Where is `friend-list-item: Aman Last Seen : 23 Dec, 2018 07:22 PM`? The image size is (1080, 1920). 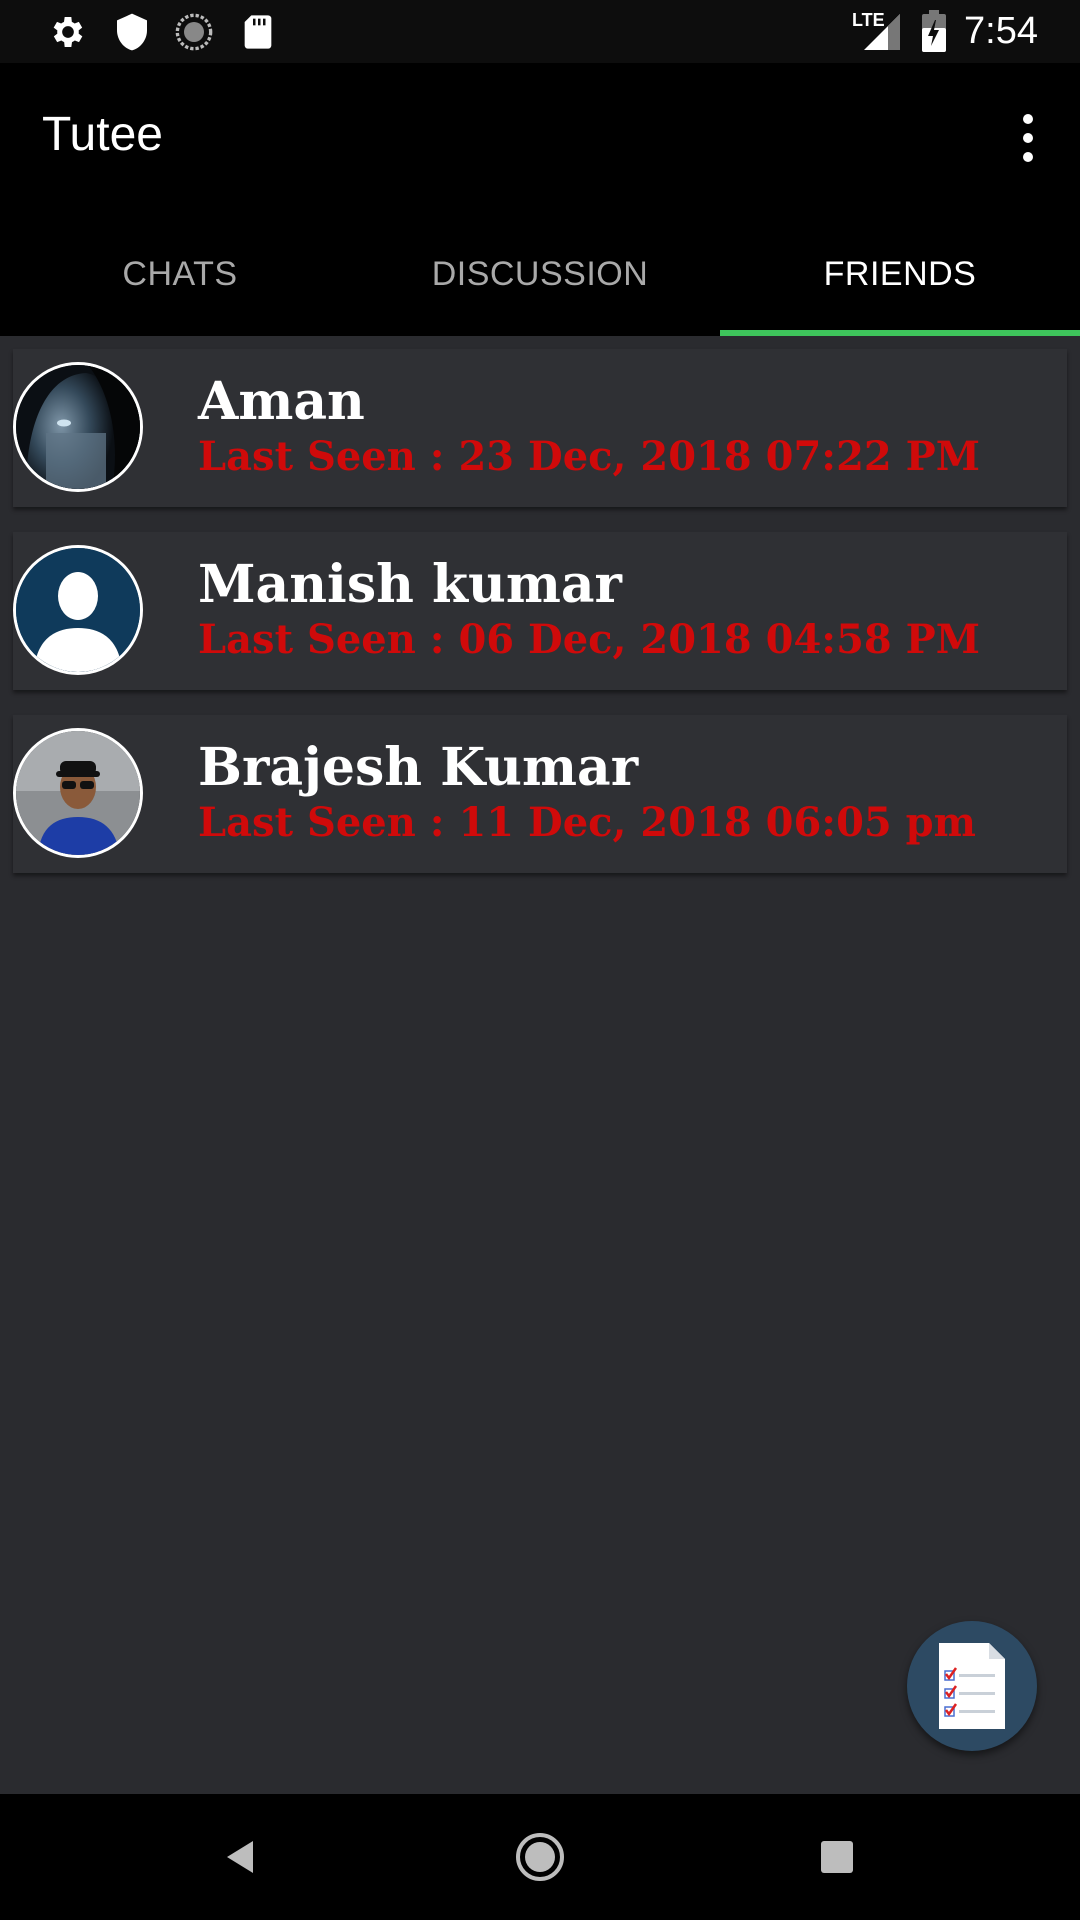 friend-list-item: Aman Last Seen : 23 Dec, 2018 07:22 PM is located at coordinates (540, 428).